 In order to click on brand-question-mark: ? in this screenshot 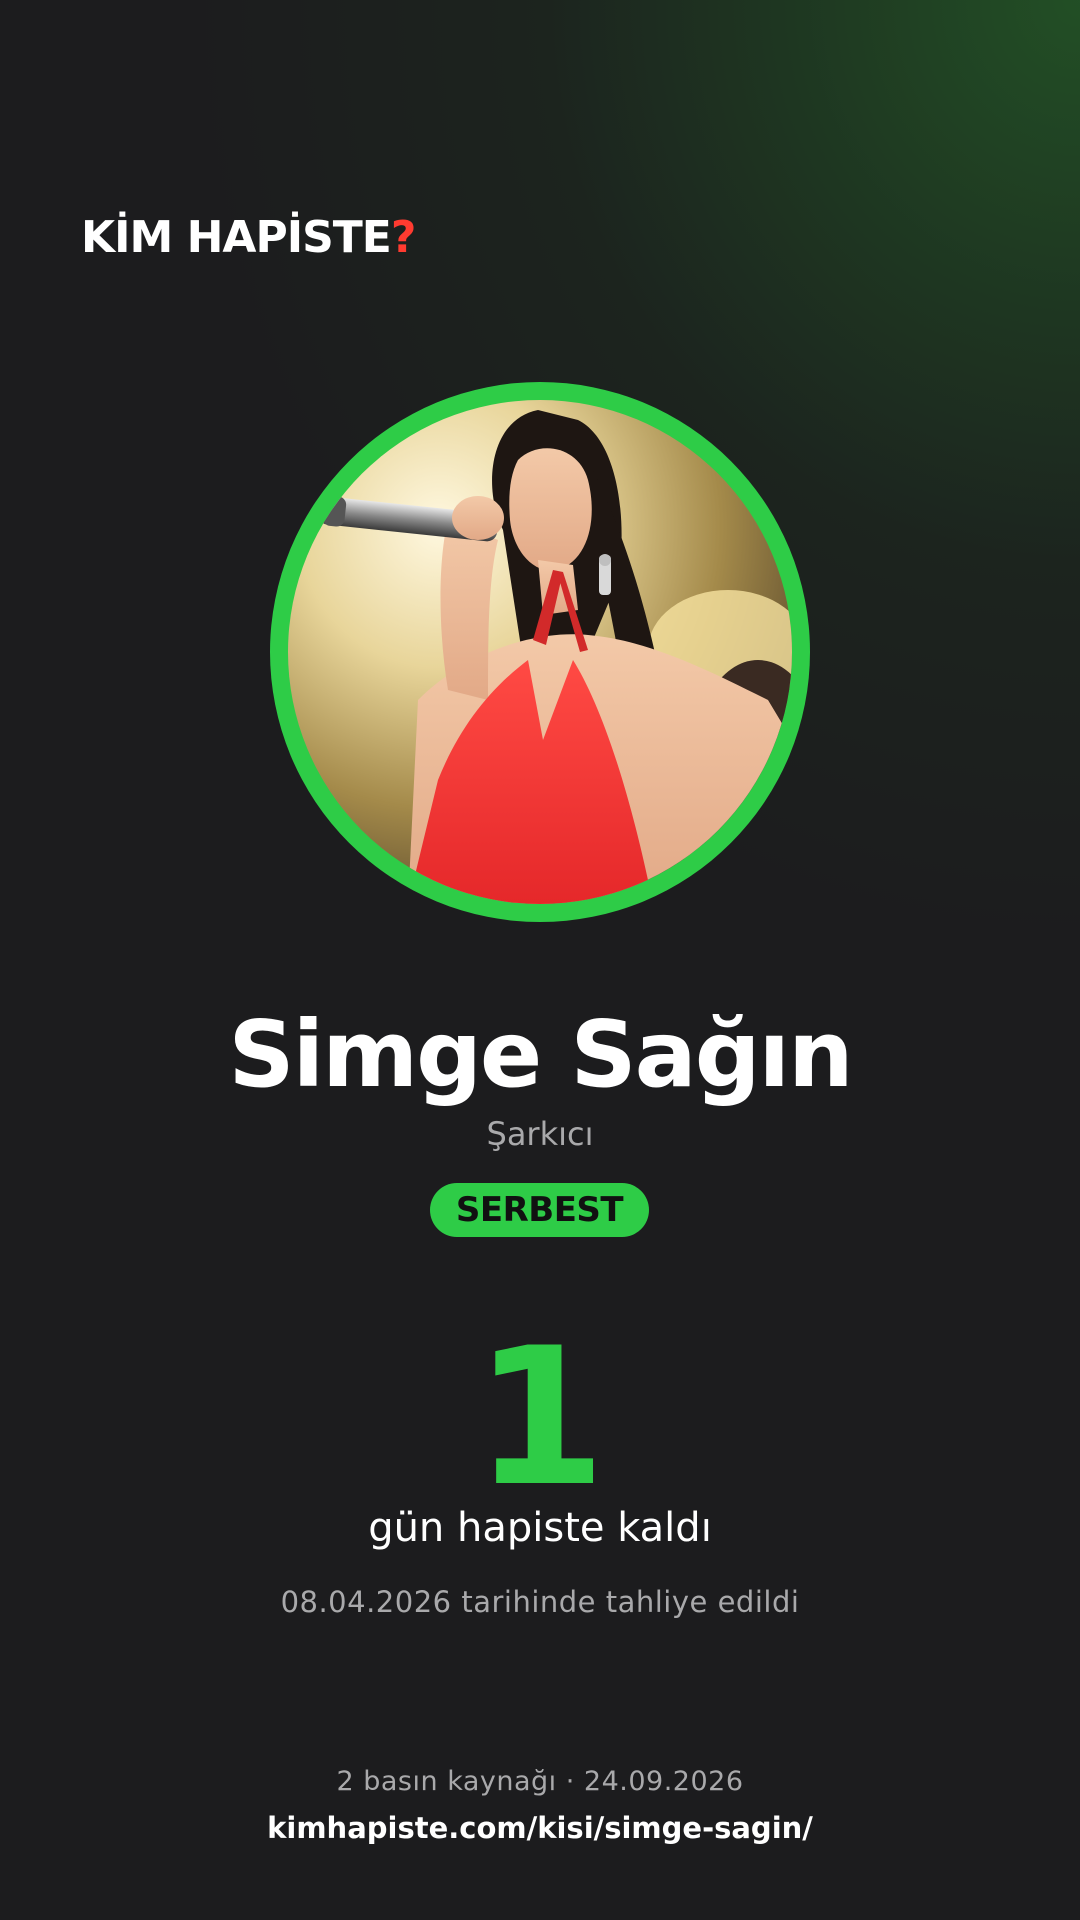, I will do `click(403, 237)`.